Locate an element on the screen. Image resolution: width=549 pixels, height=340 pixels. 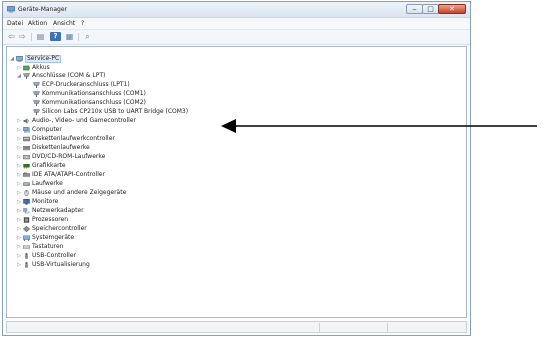
tree-node: ◢ Anschlüsse (COM & LPT) is located at coordinates (107, 76).